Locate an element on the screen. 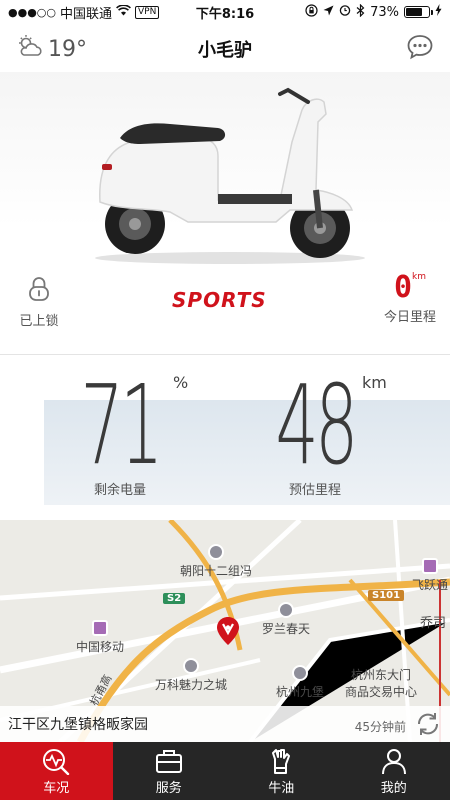 The image size is (450, 800). refresh-icon is located at coordinates (428, 724).